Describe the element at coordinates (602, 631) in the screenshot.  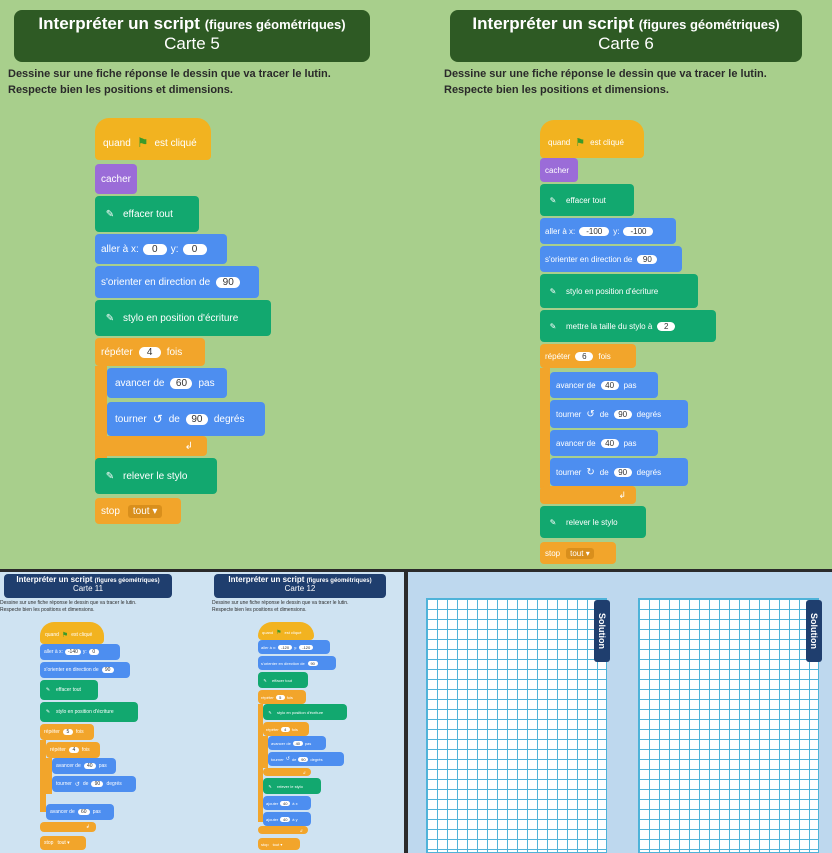
I see `solution-tab-left: Solution` at that location.